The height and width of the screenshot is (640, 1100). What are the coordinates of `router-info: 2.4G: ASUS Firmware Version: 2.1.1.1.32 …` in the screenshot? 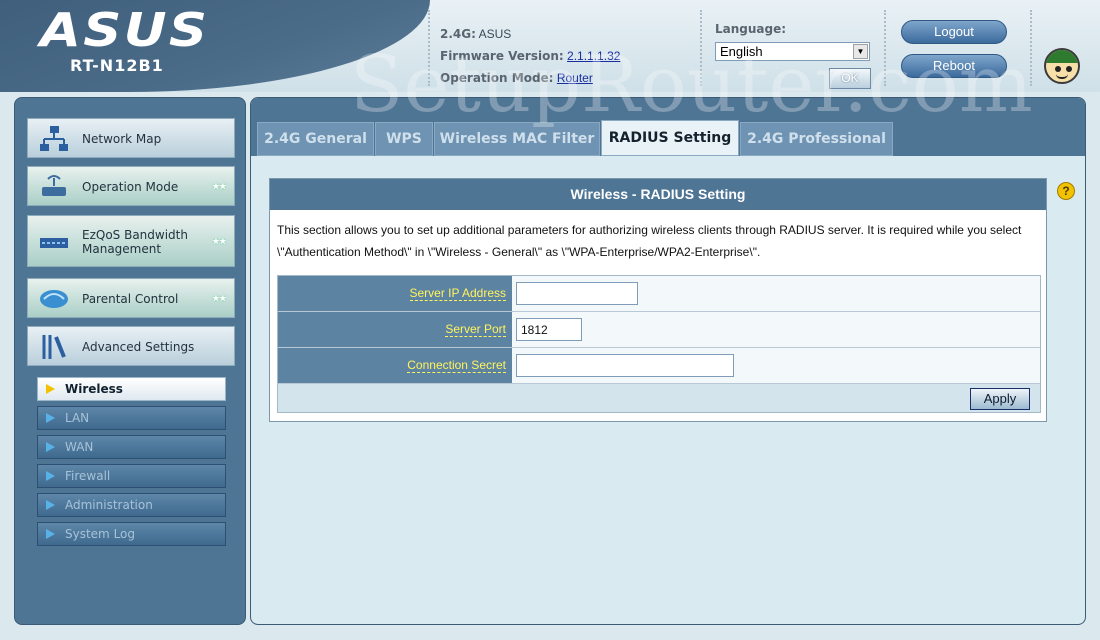 It's located at (530, 57).